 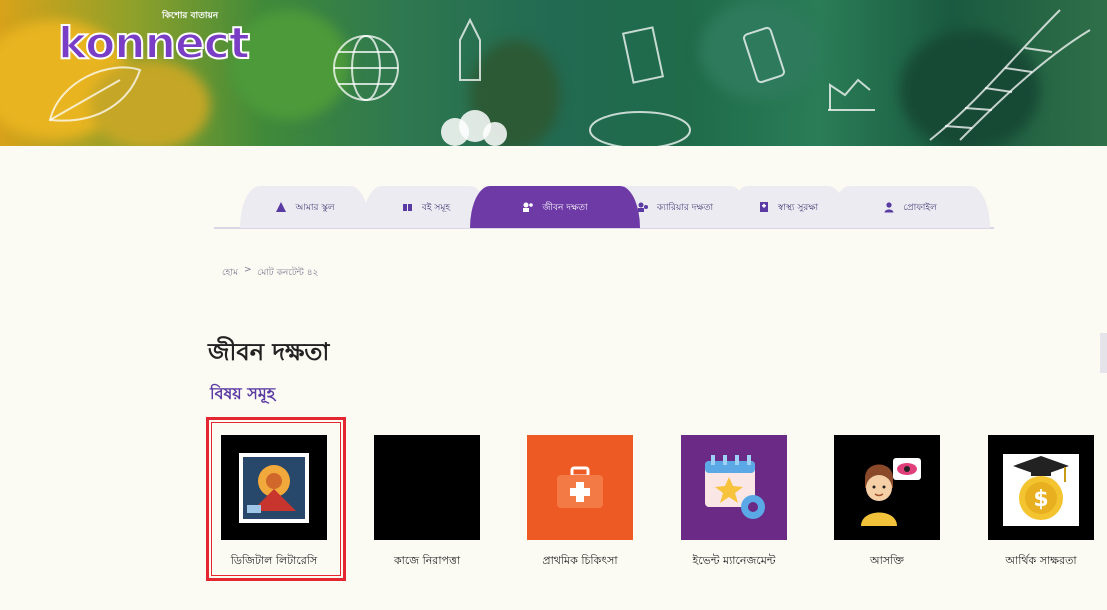 What do you see at coordinates (288, 273) in the screenshot?
I see `breadcrumb-current: মোট কনটেন্ট ৪২` at bounding box center [288, 273].